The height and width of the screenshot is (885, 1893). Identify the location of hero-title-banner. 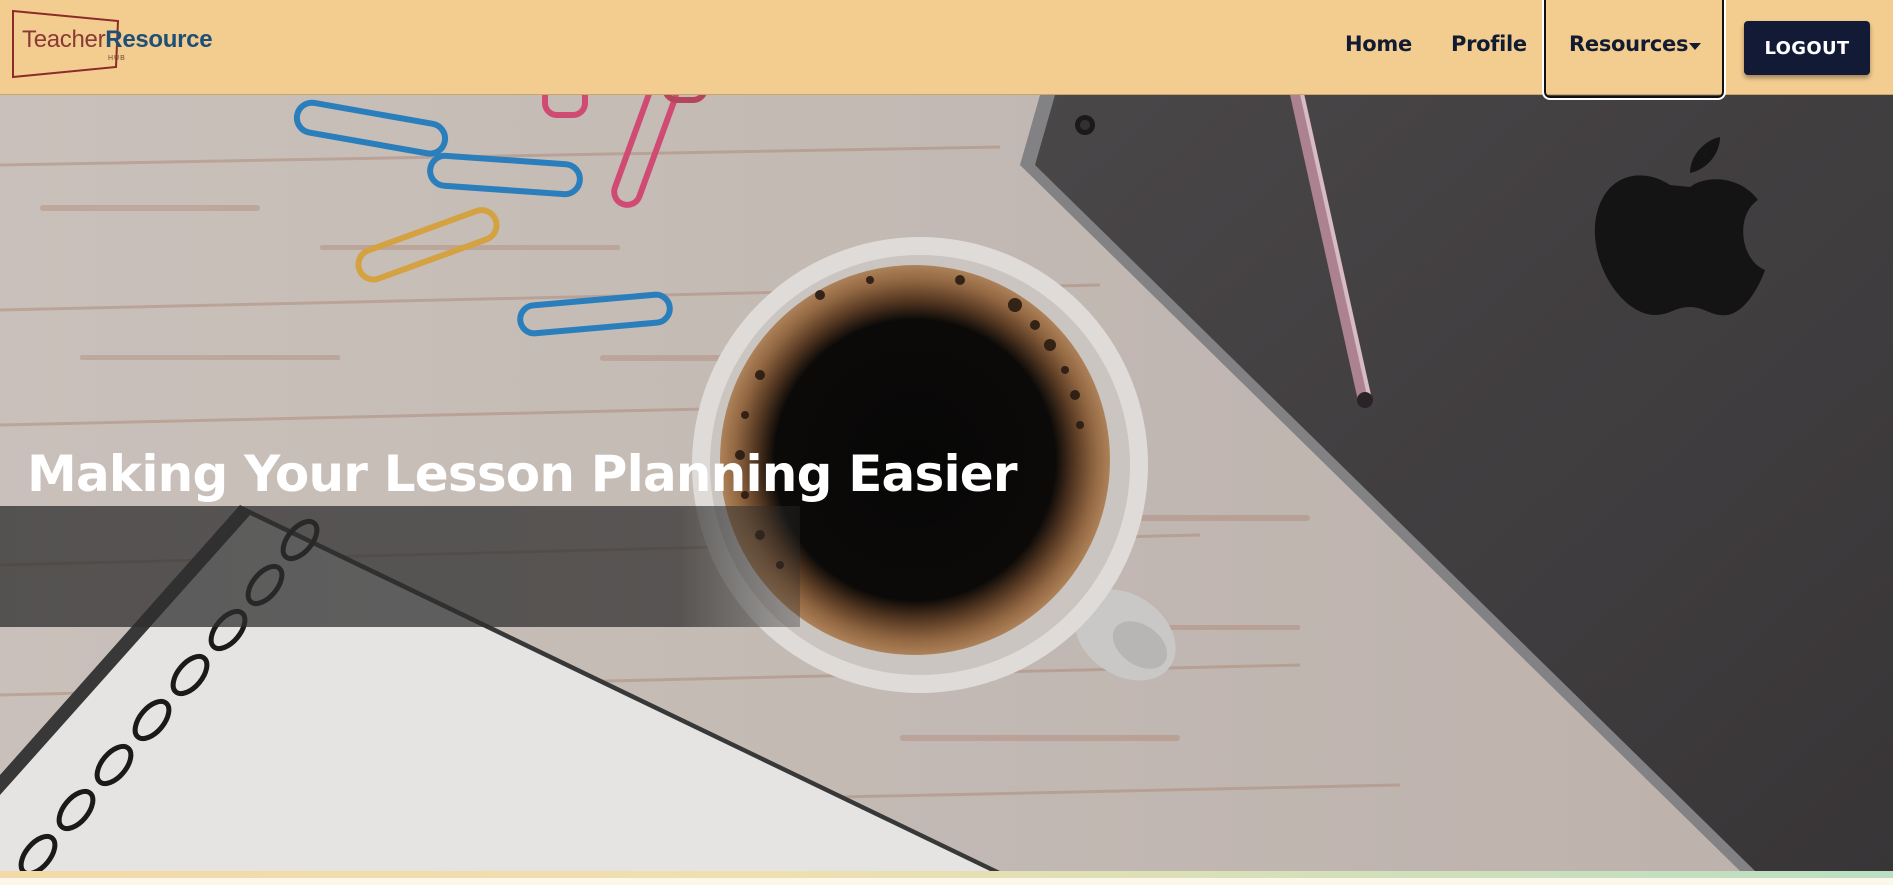
(400, 566).